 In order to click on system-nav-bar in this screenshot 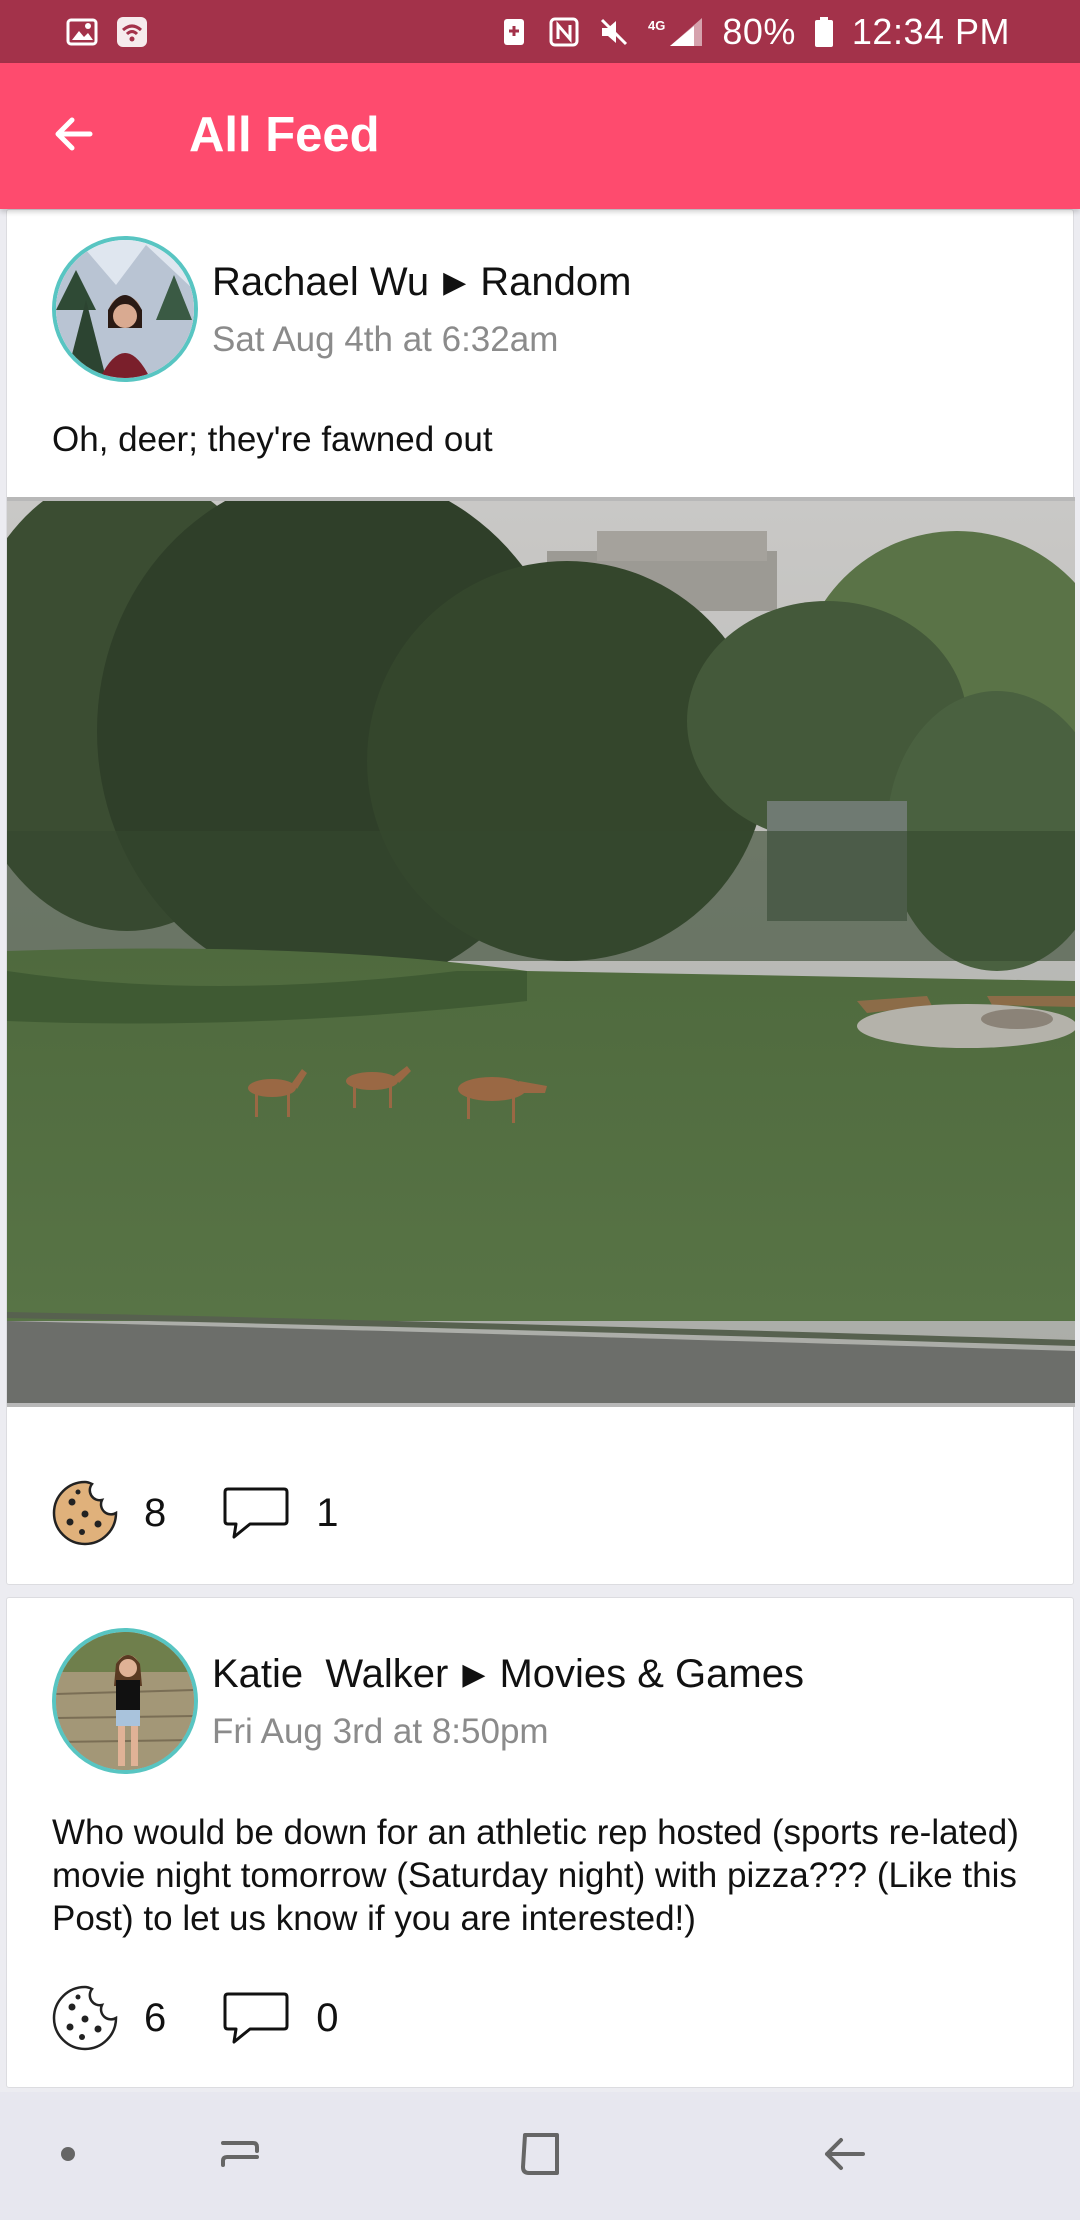, I will do `click(540, 2156)`.